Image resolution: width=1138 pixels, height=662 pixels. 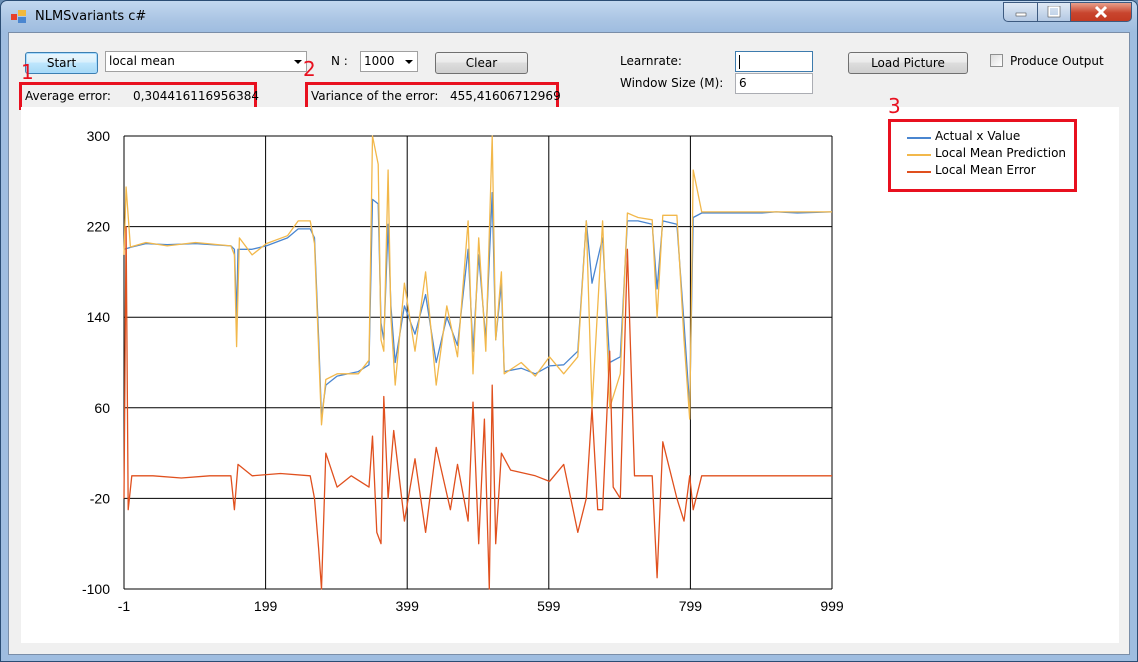 I want to click on app-icon, so click(x=18, y=16).